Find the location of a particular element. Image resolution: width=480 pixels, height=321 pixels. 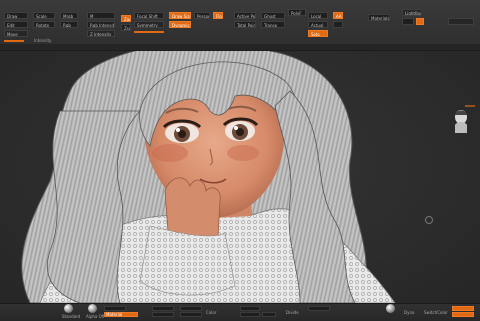

materials-button is located at coordinates (338, 24).